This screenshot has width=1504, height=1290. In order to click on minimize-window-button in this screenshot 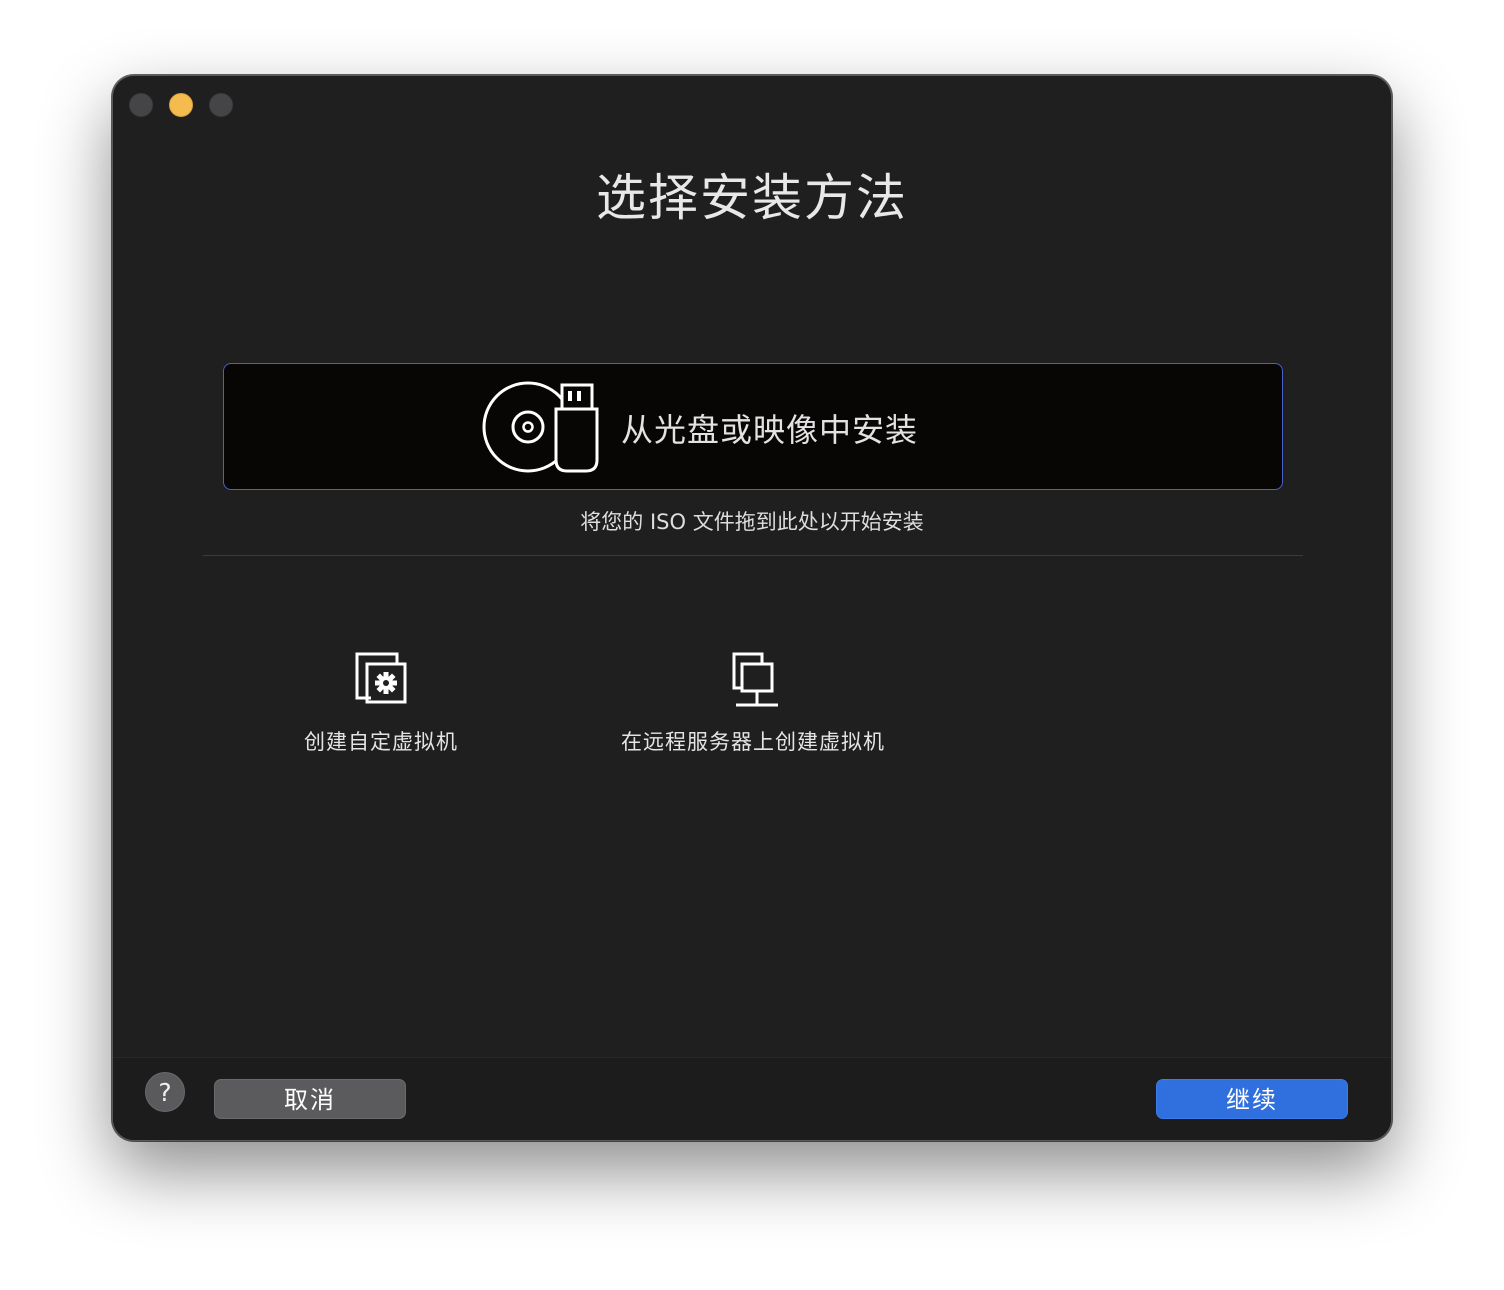, I will do `click(181, 105)`.